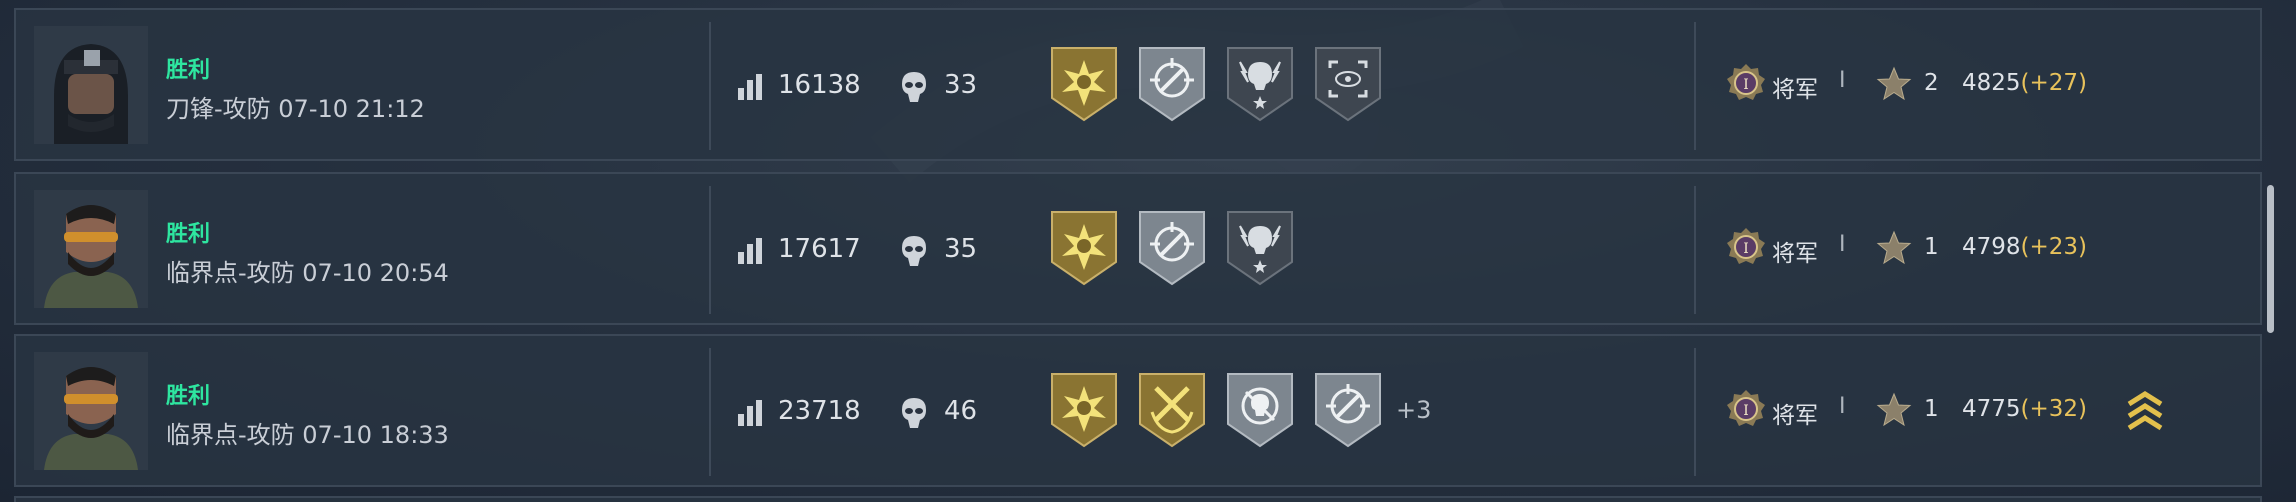 The image size is (2296, 502). I want to click on gold-wrench-laurel-medal-icon, so click(1172, 410).